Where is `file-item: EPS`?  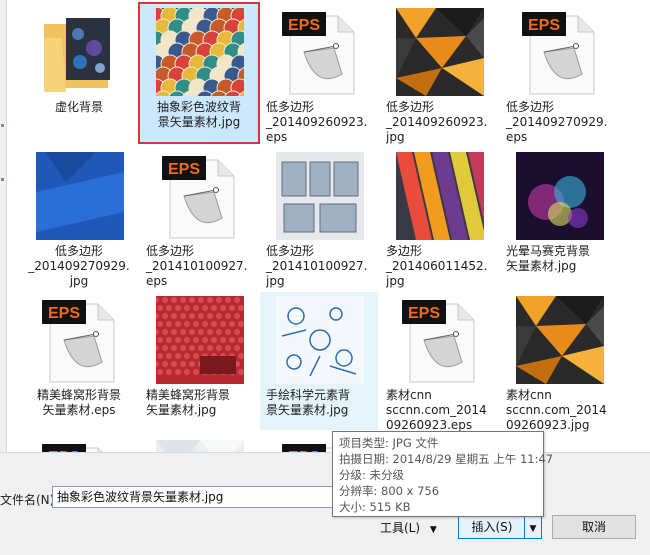 file-item: EPS is located at coordinates (79, 444).